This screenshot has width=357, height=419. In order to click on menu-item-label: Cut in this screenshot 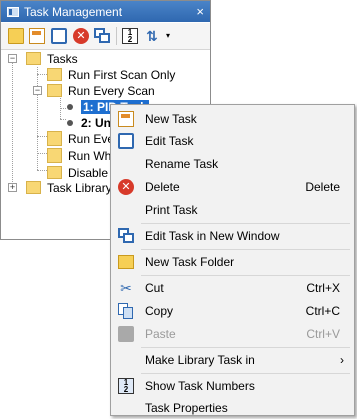, I will do `click(154, 288)`.